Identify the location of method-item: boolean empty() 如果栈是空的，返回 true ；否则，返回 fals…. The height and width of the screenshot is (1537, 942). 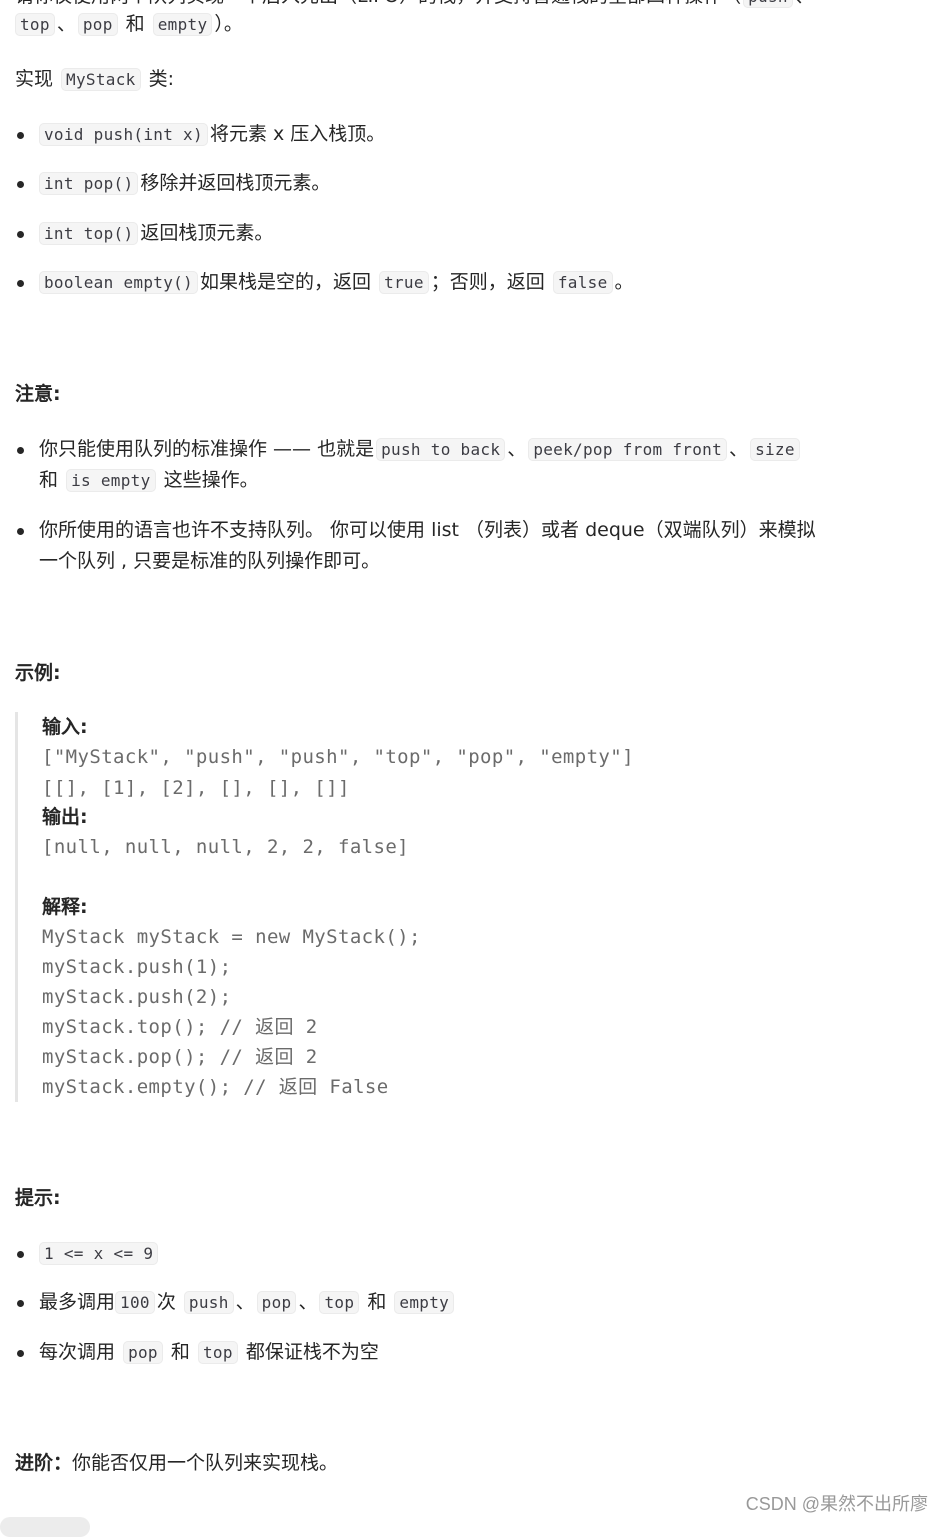
(455, 282).